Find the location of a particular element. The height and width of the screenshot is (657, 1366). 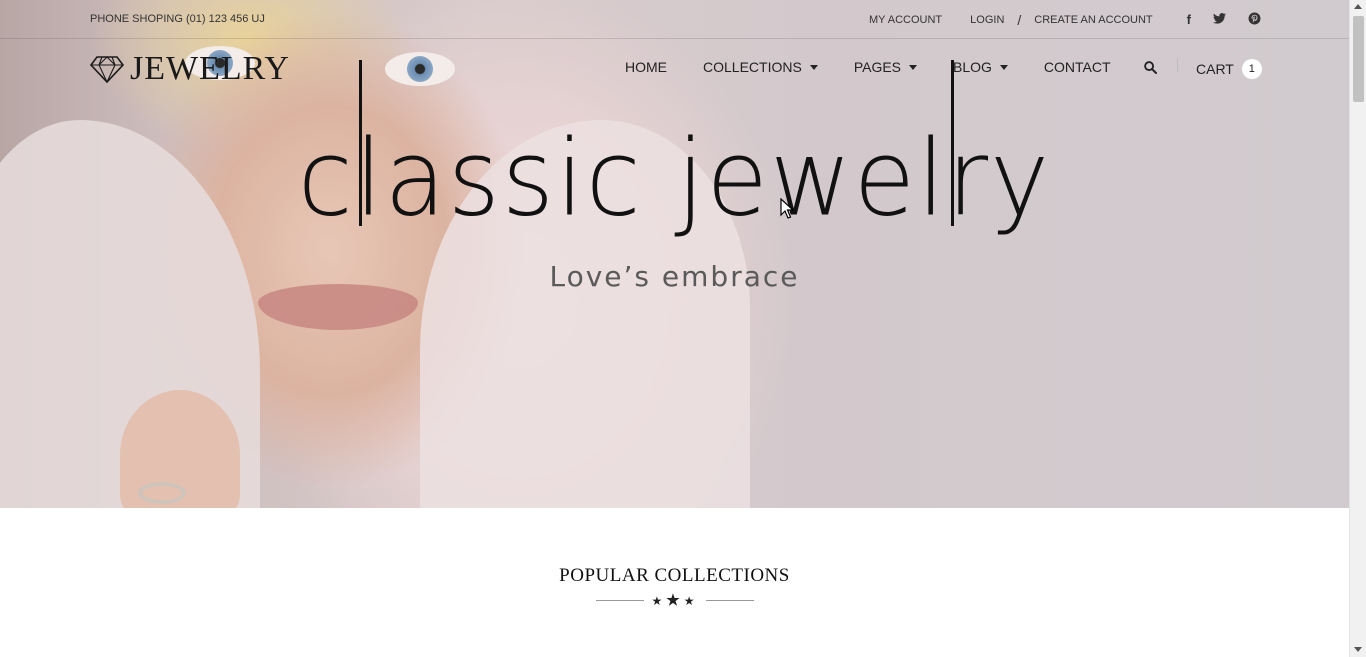

nav-item-contact: CONTACT is located at coordinates (1077, 67).